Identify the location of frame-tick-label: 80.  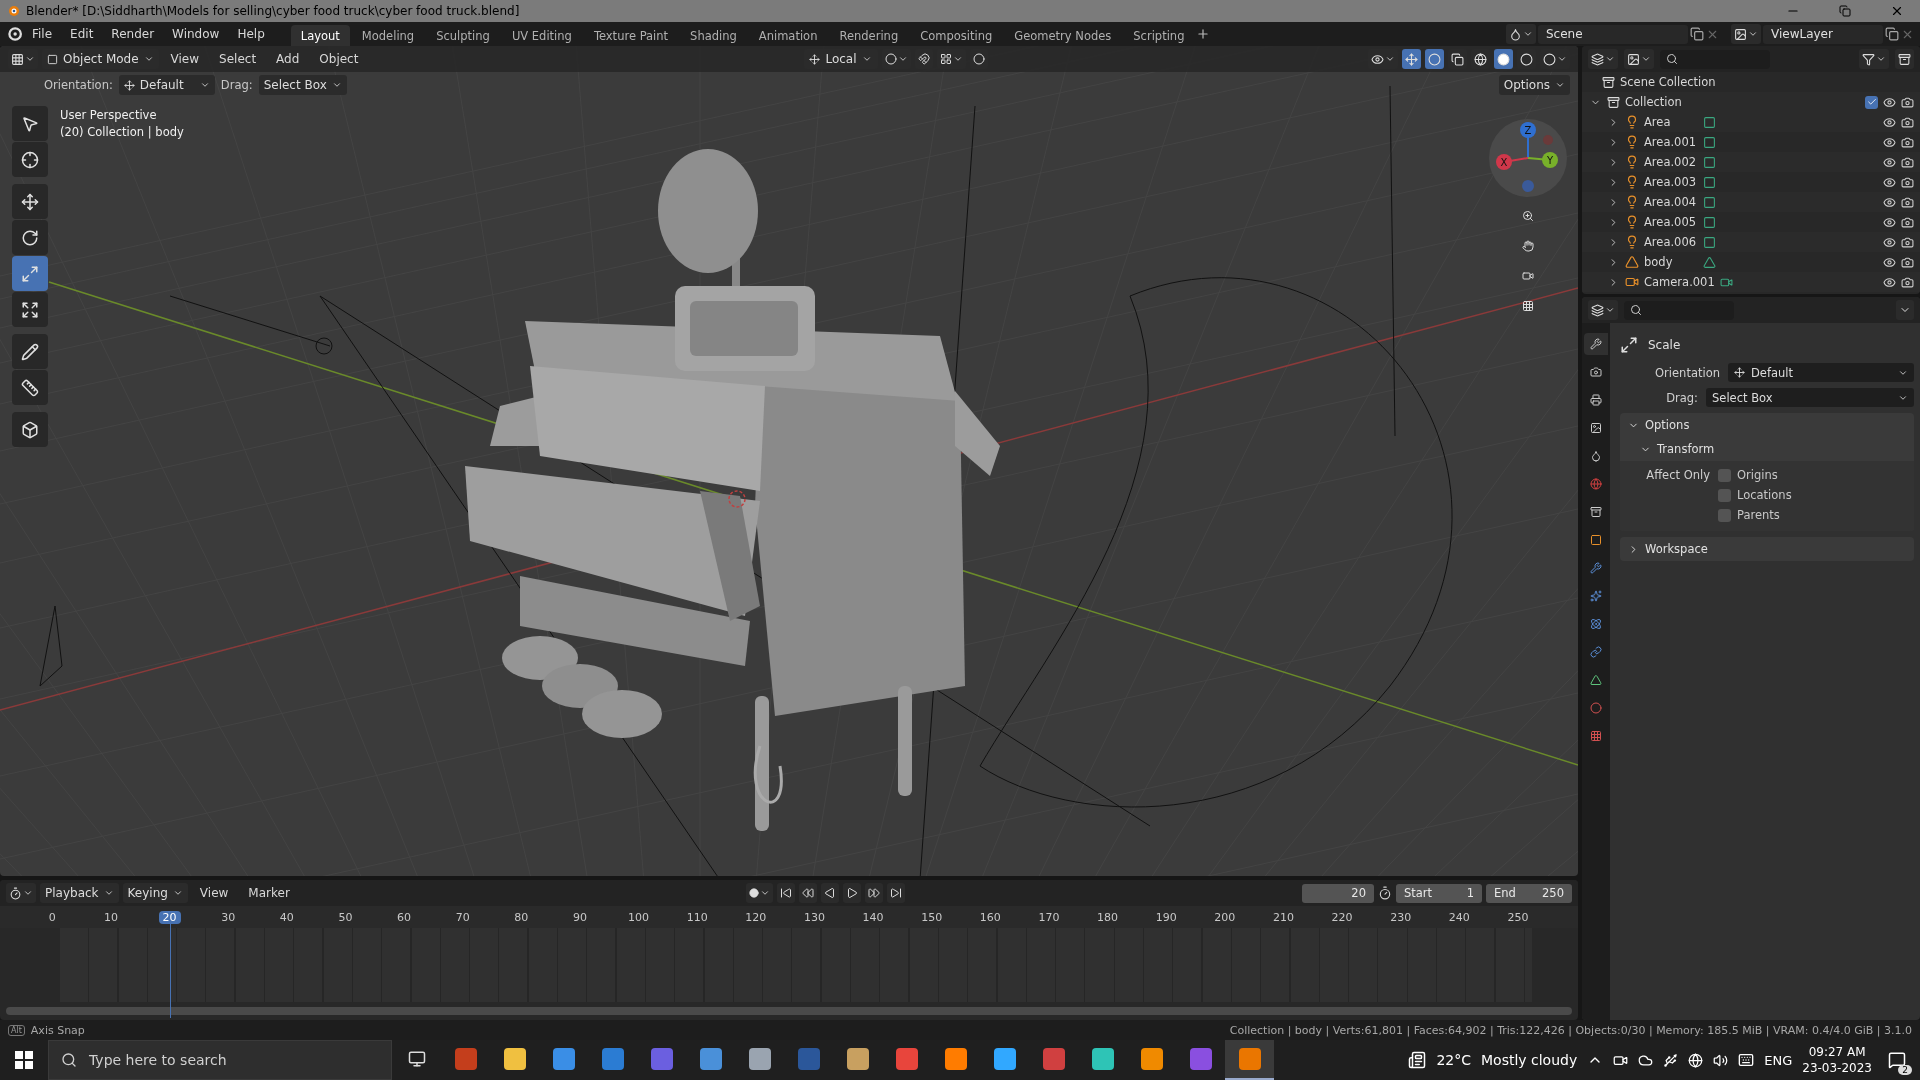
(521, 917).